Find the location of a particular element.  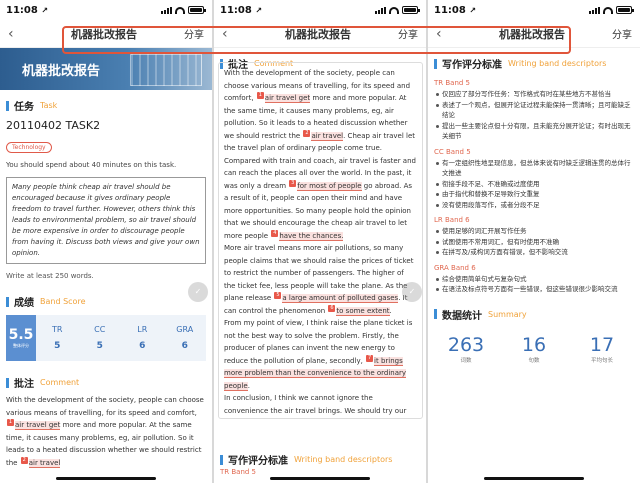

score-gra: GRA 6 is located at coordinates (185, 338).